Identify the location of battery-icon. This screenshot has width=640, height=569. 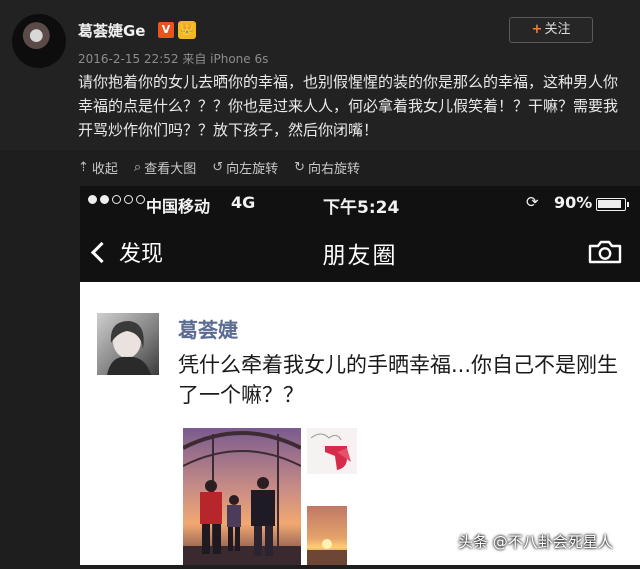
(611, 204).